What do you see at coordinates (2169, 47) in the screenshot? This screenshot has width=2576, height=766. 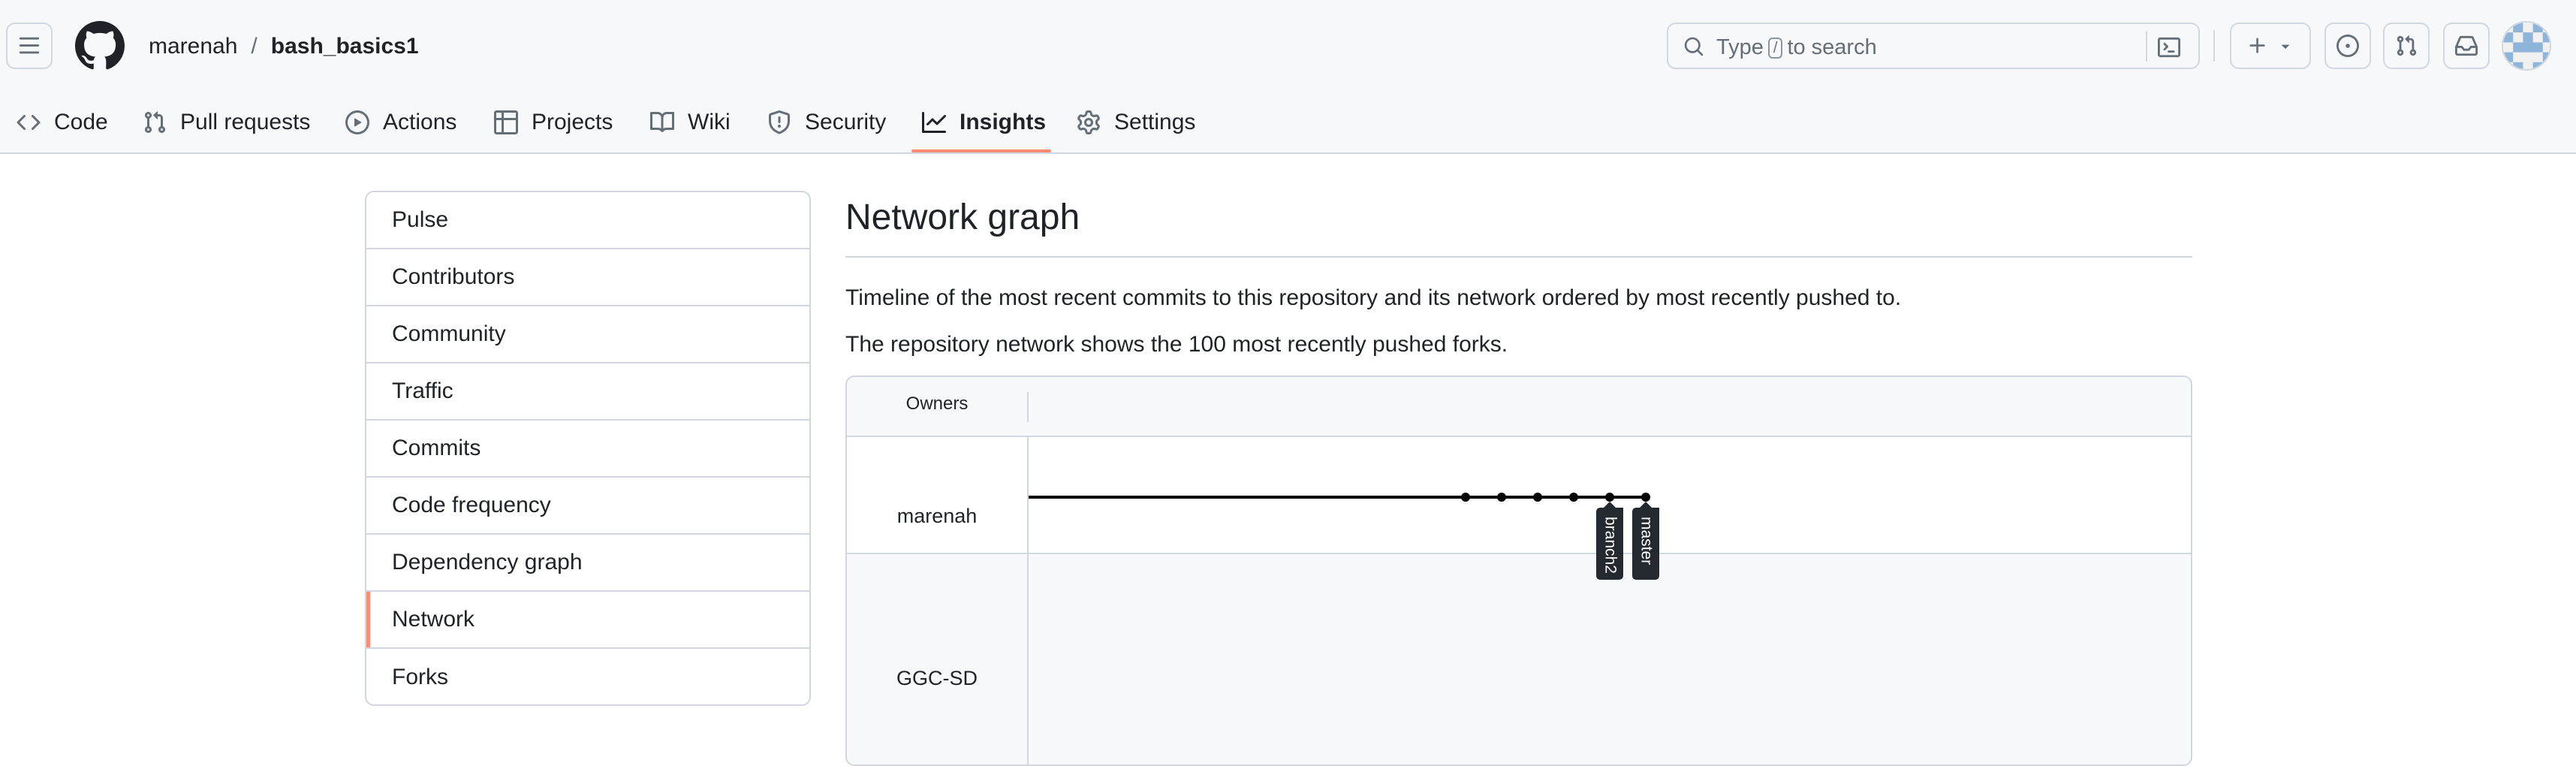 I see `command-palette-icon` at bounding box center [2169, 47].